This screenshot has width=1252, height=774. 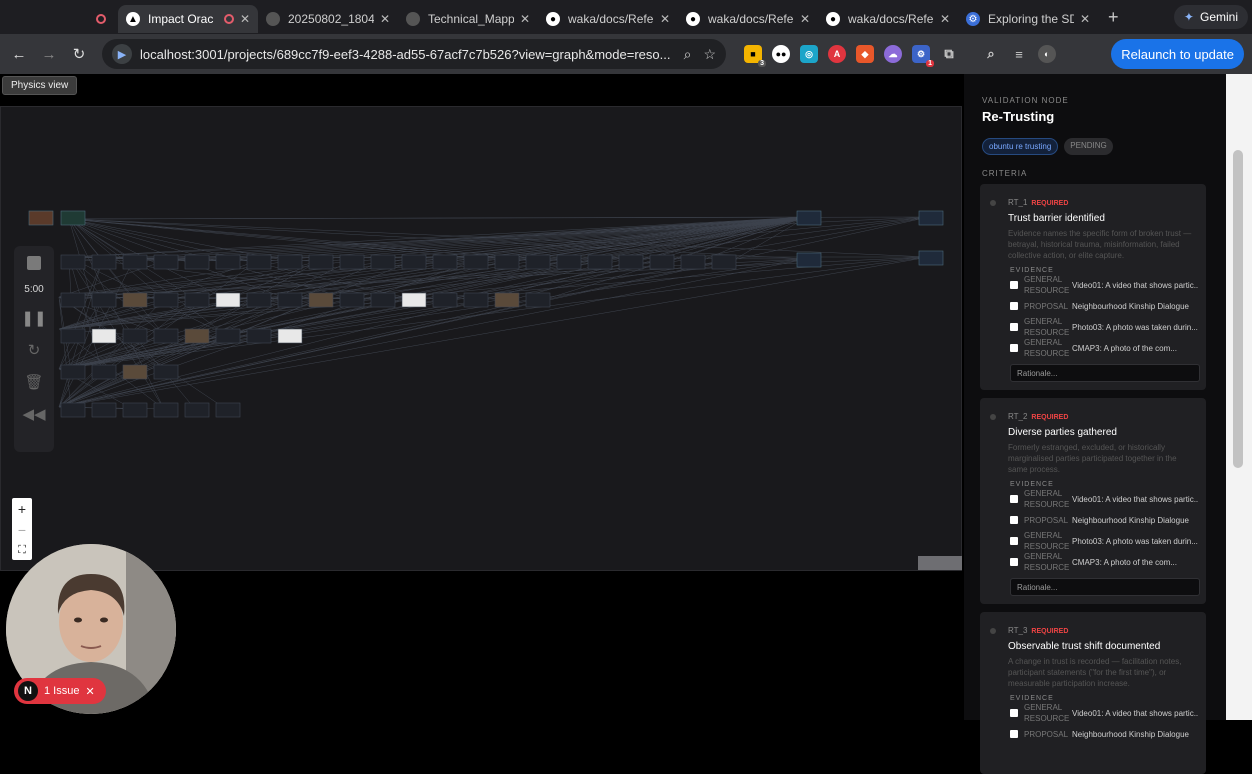 I want to click on tab-recording, so click(x=101, y=19).